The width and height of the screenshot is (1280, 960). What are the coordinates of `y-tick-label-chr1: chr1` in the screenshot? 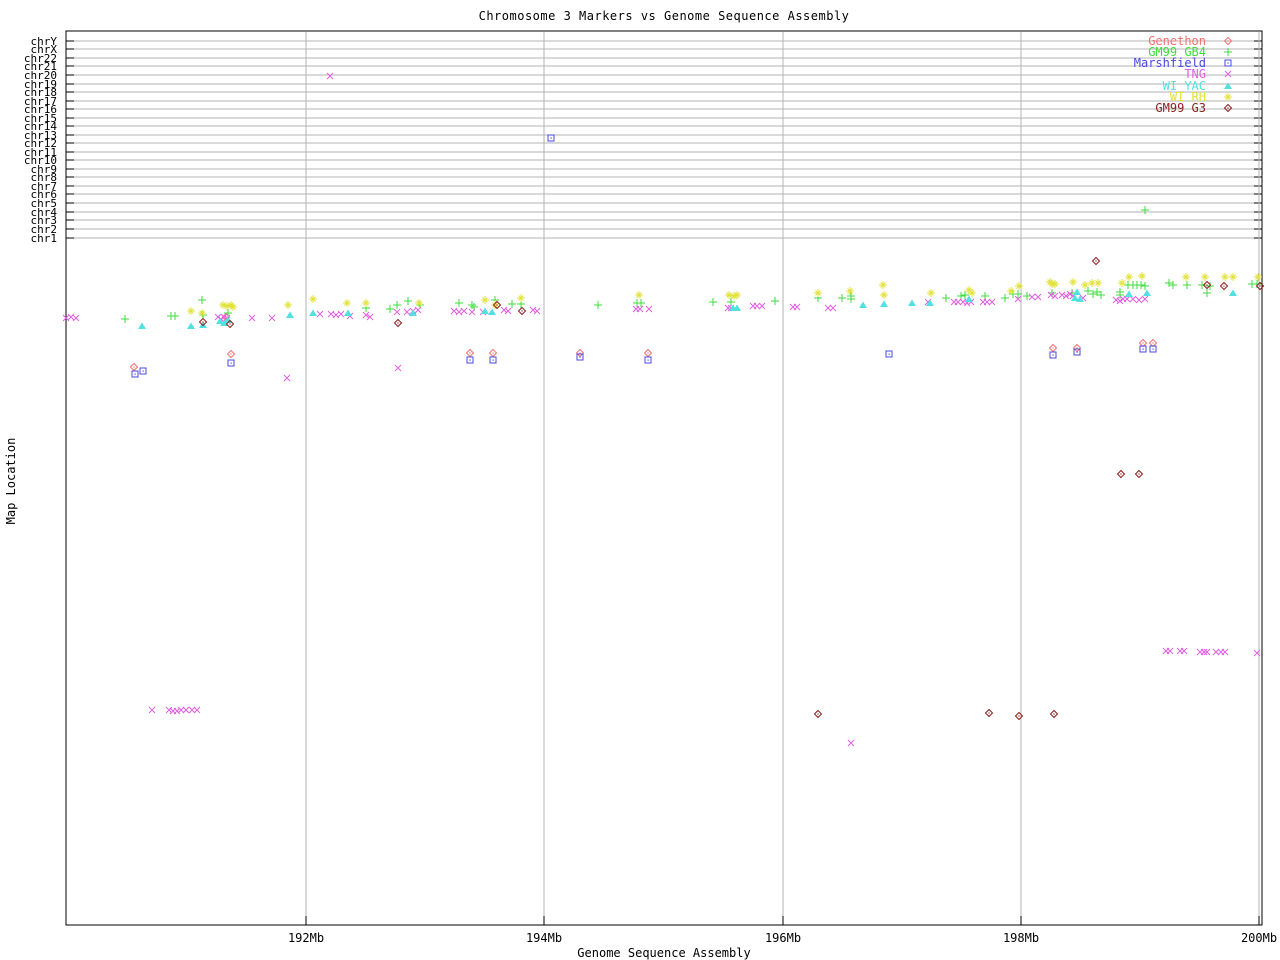 It's located at (44, 238).